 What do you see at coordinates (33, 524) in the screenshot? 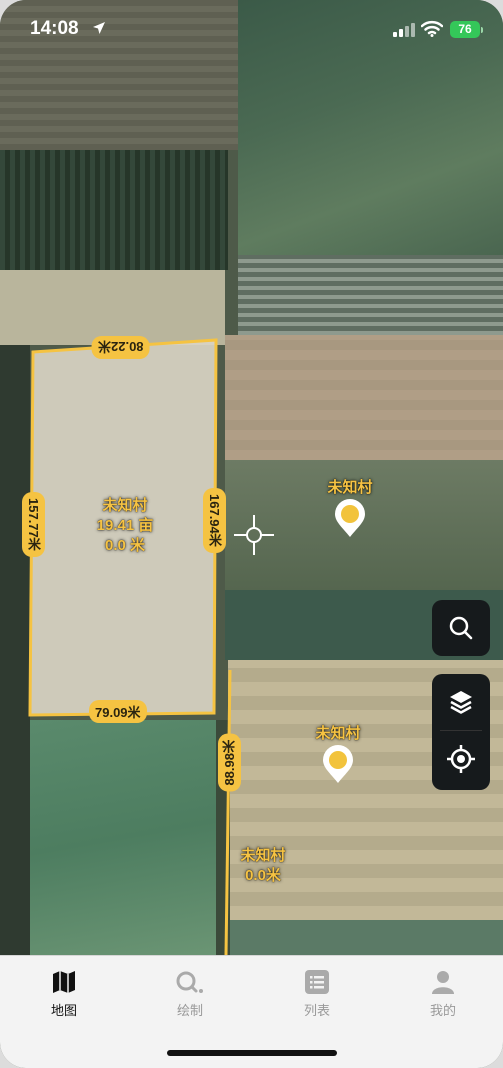
I see `edge-label-left: 157.77米` at bounding box center [33, 524].